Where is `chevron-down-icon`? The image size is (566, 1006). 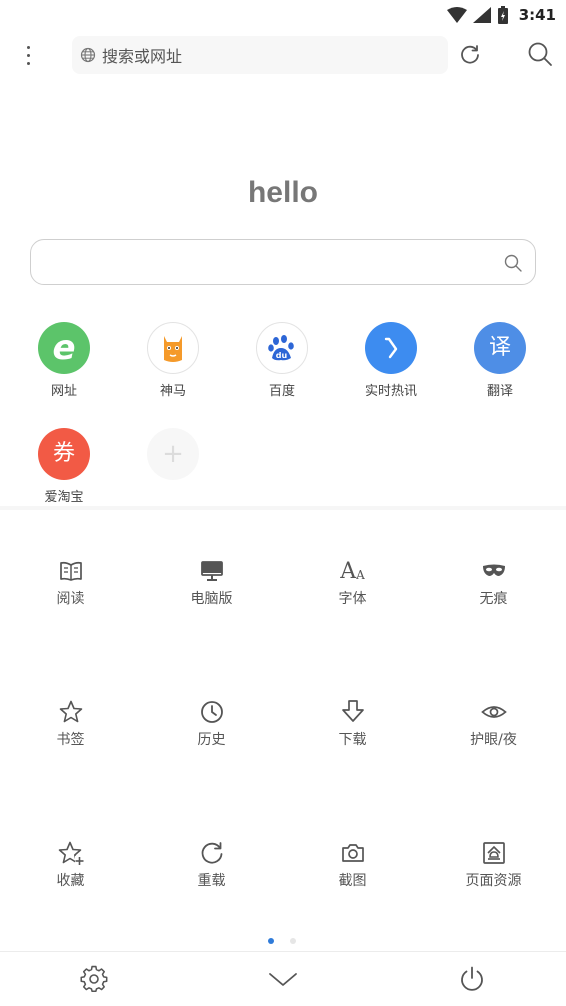
chevron-down-icon is located at coordinates (283, 979).